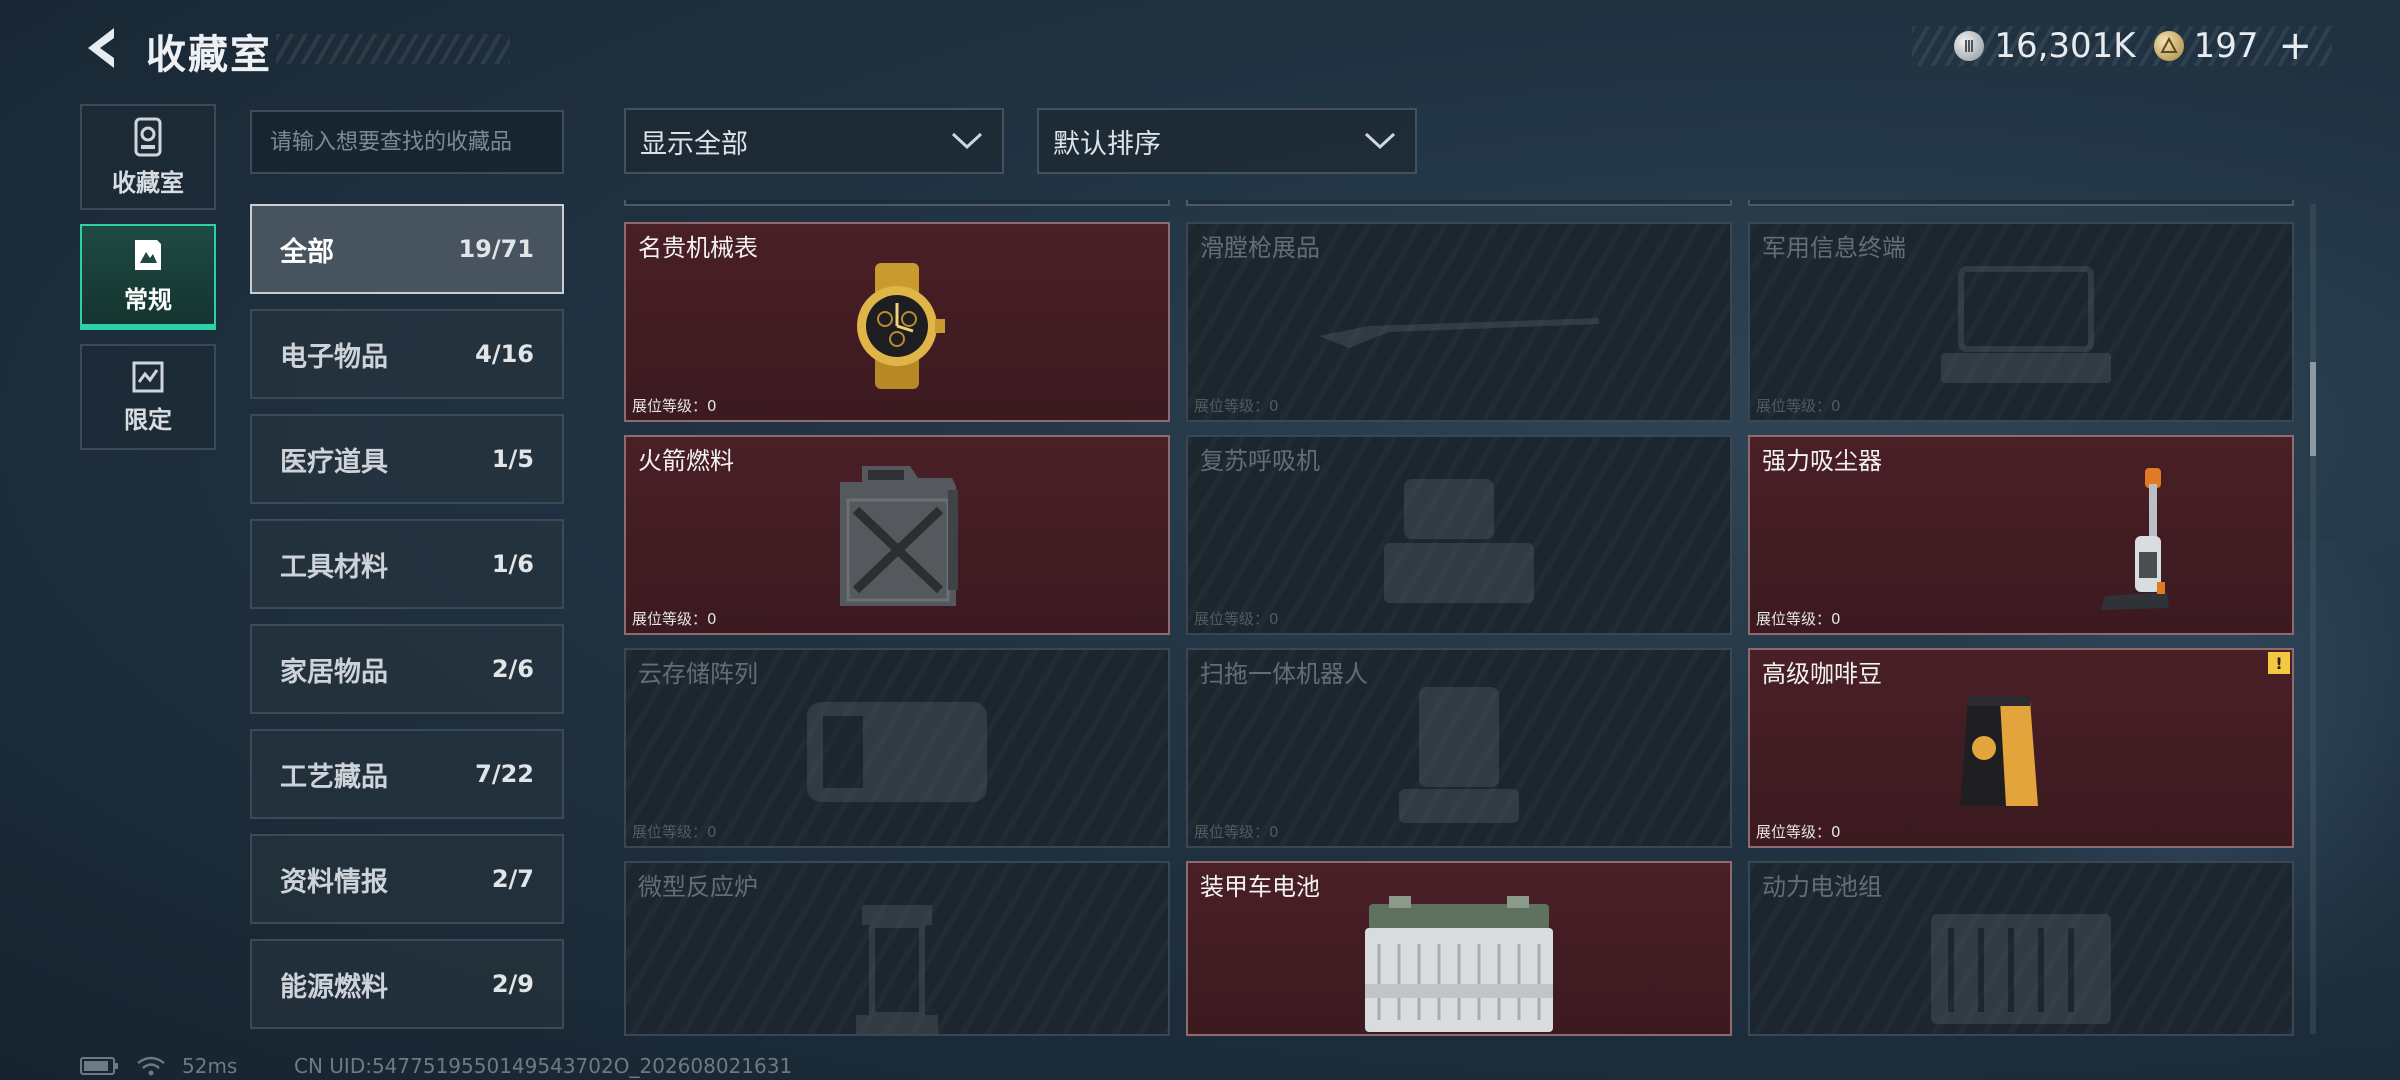 The height and width of the screenshot is (1080, 2400). Describe the element at coordinates (209, 55) in the screenshot. I see `page-title: 收藏室` at that location.